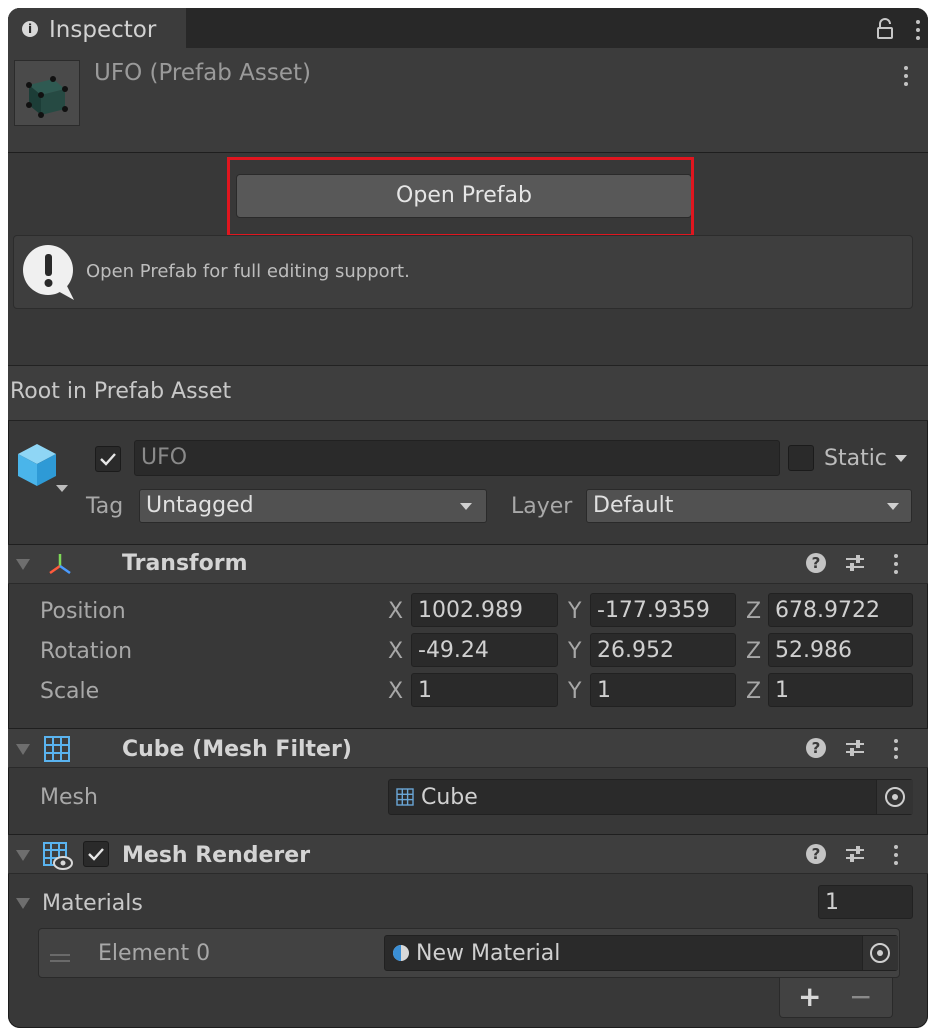  I want to click on position-x-field: 1002.989, so click(484, 610).